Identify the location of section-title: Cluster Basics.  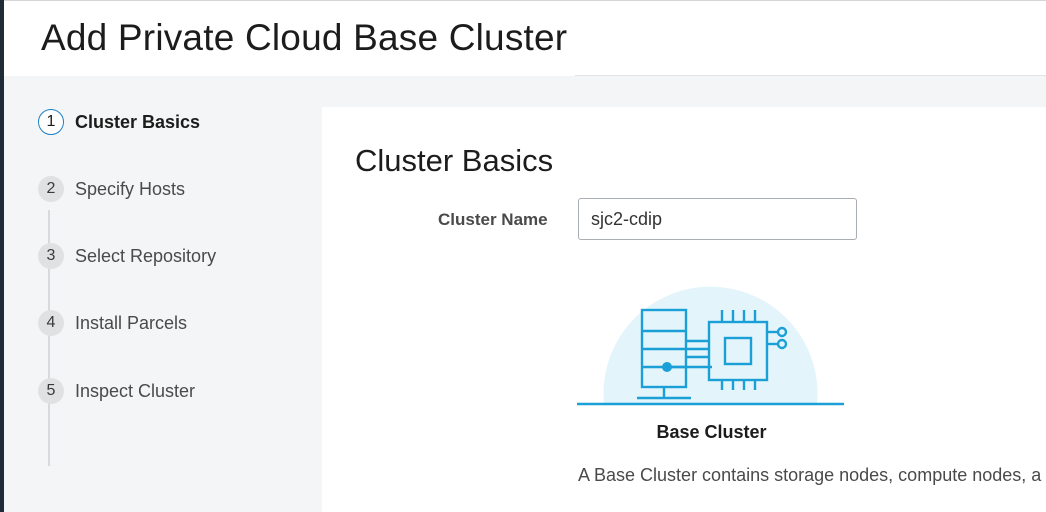
(454, 160).